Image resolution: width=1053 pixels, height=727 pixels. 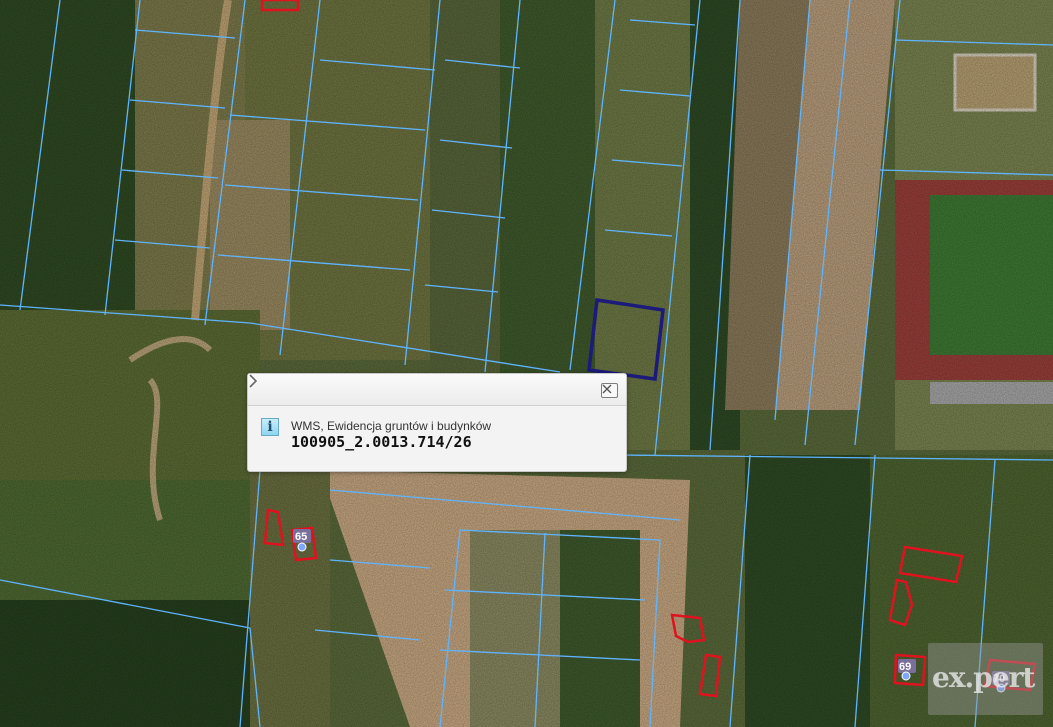 I want to click on watermark: ex.pert, so click(x=985, y=679).